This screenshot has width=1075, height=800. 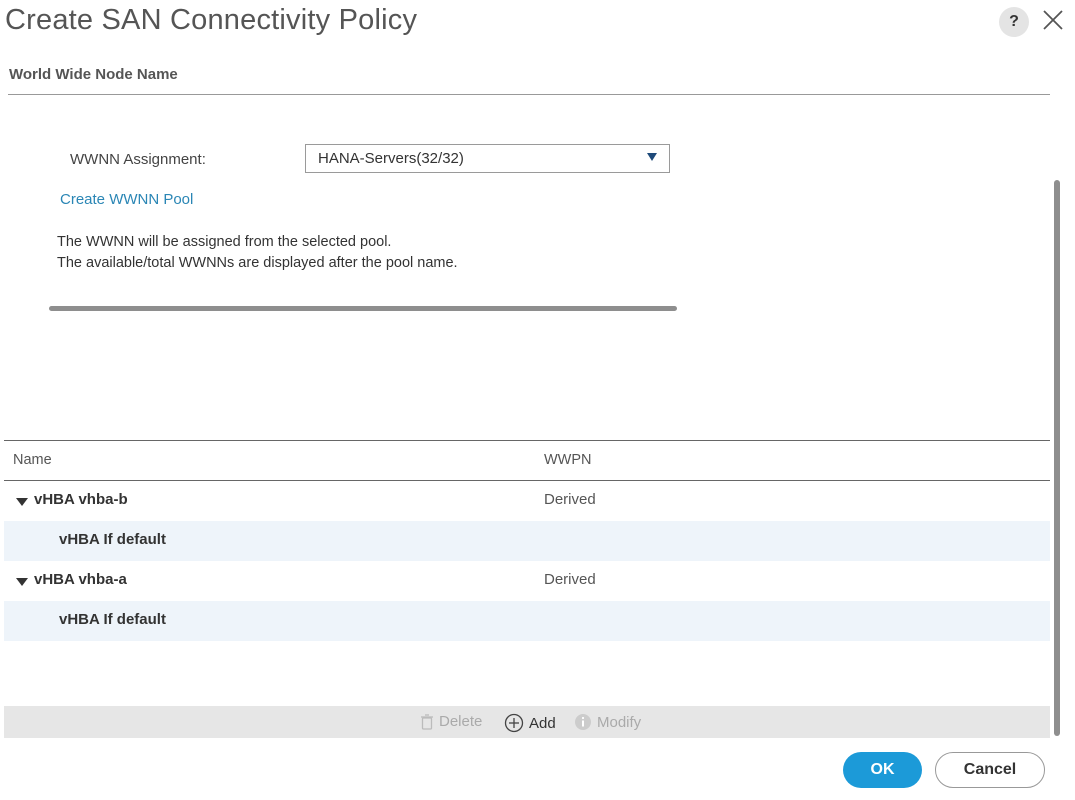 What do you see at coordinates (527, 460) in the screenshot?
I see `table-header: Name WWPN` at bounding box center [527, 460].